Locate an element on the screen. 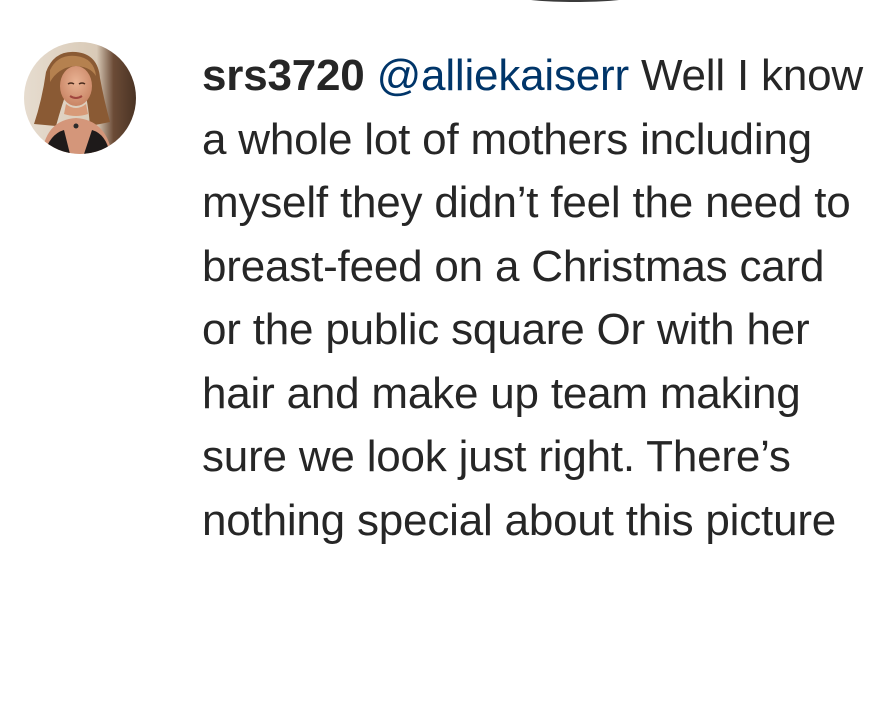  comment-username: srs3720 is located at coordinates (283, 75).